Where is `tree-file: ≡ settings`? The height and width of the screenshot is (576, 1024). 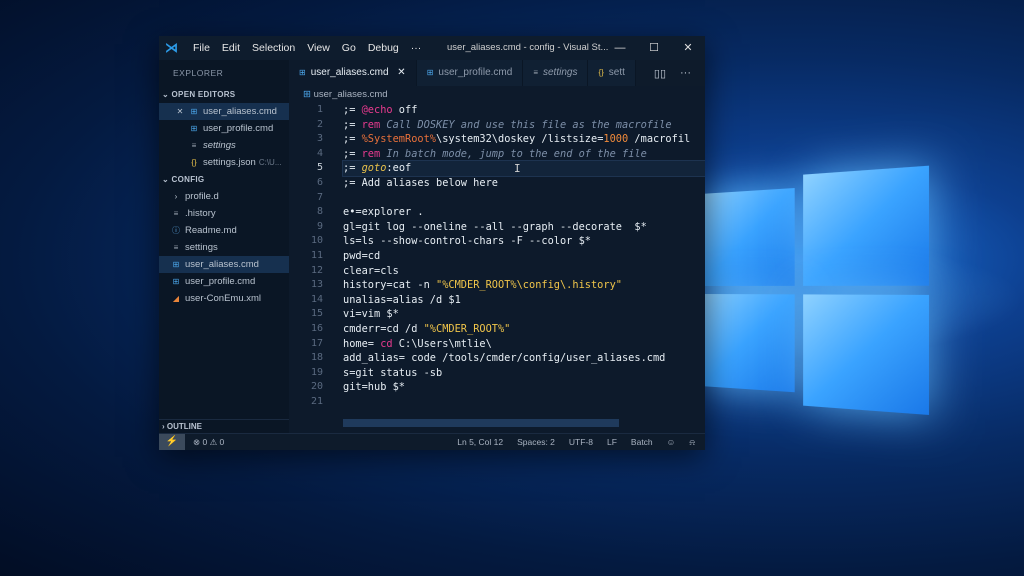 tree-file: ≡ settings is located at coordinates (224, 247).